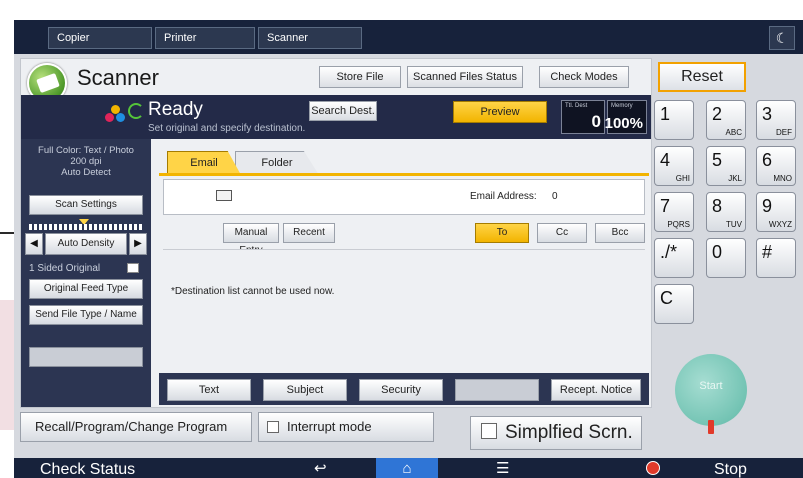 This screenshot has height=478, width=803. What do you see at coordinates (502, 233) in the screenshot?
I see `to-button: To` at bounding box center [502, 233].